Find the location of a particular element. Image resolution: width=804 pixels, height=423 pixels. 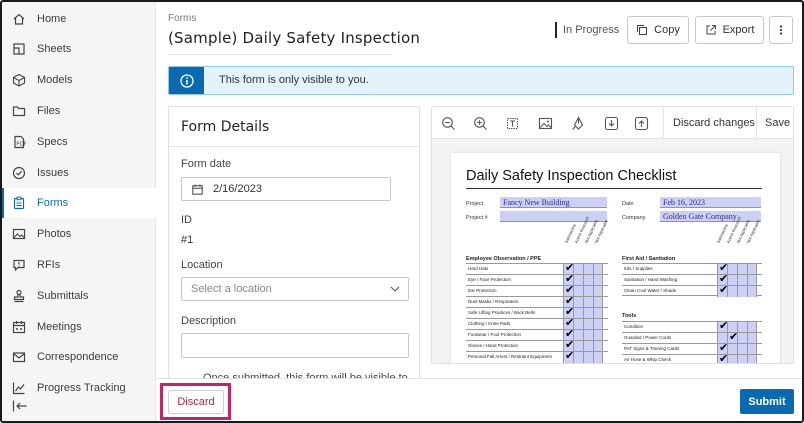

doc-project-field: Fancy New Building is located at coordinates (553, 202).